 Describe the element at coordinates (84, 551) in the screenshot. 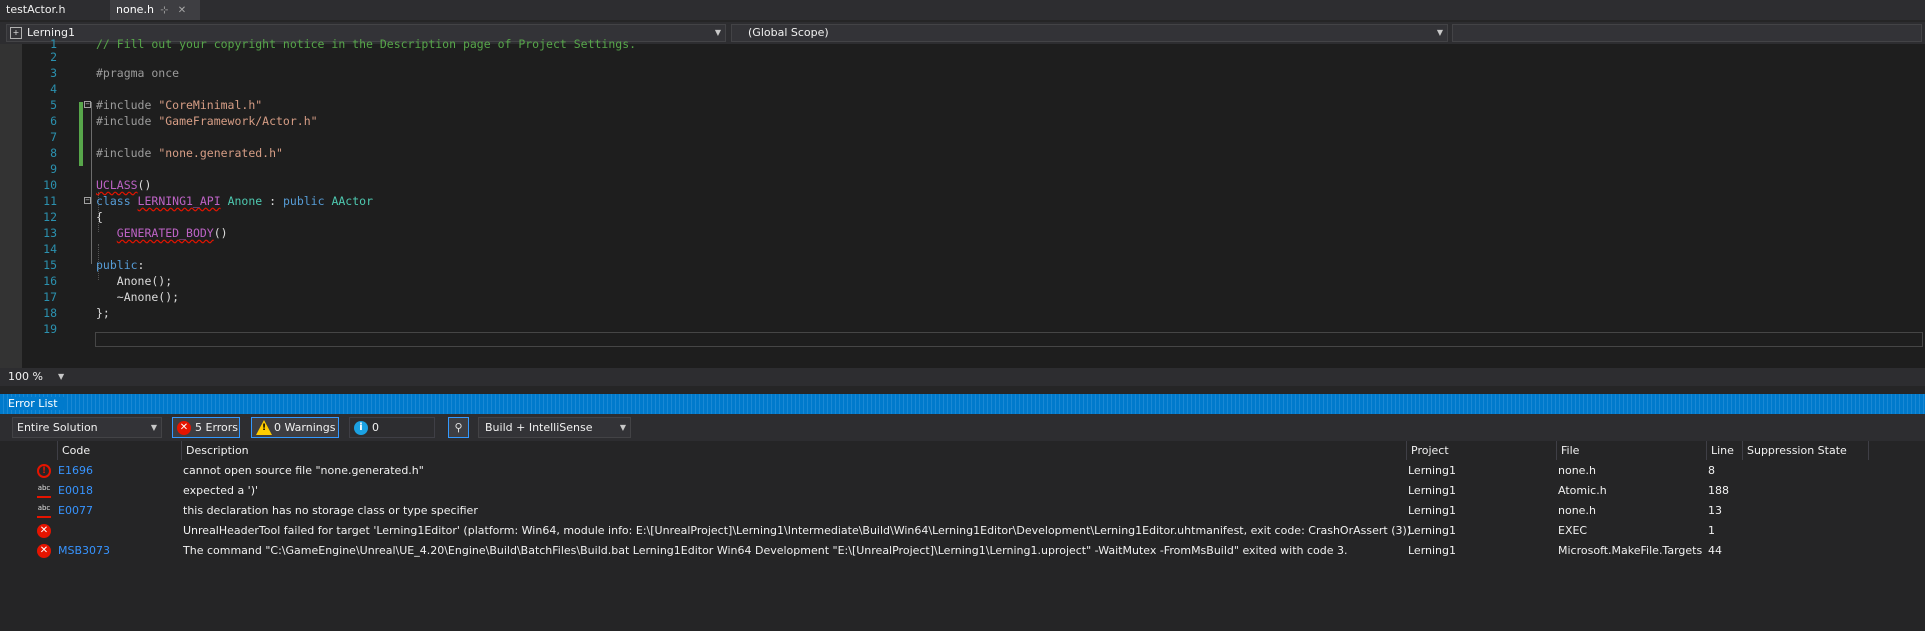

I see `error-code: MSB3073` at that location.